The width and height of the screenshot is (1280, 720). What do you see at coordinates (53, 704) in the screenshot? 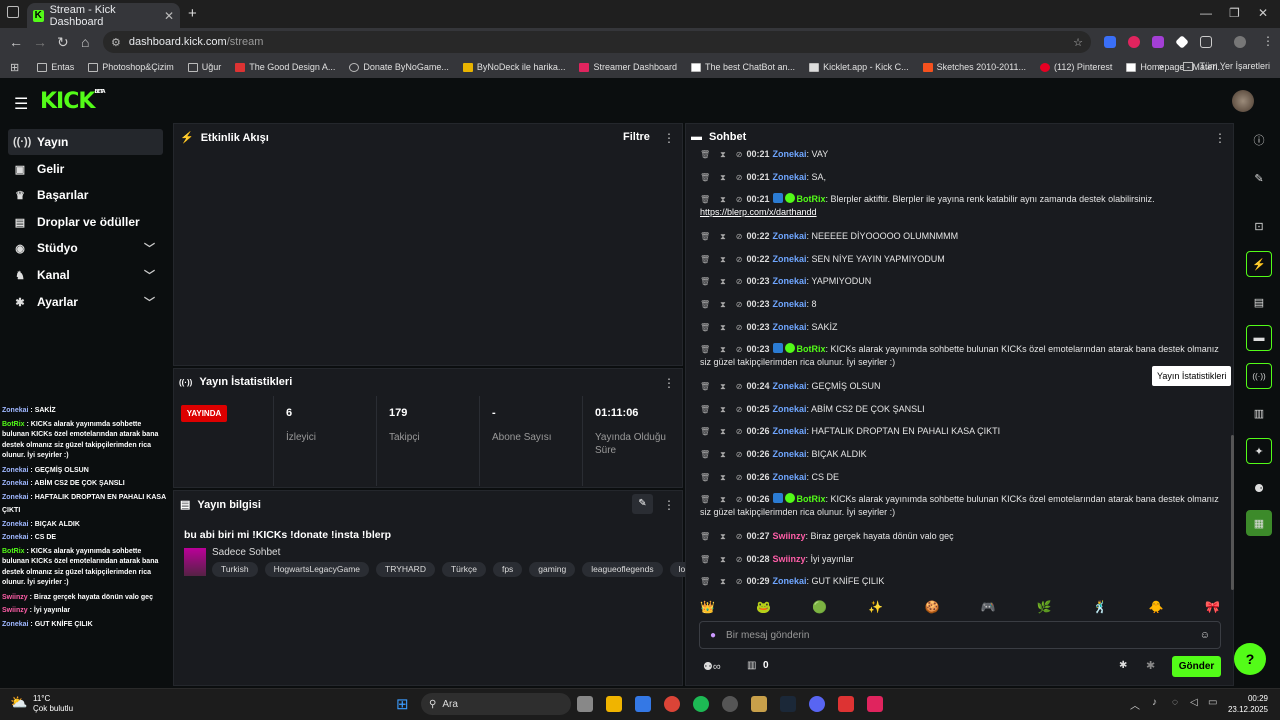
I see `weather-widget: 11°C Çok bulutlu` at bounding box center [53, 704].